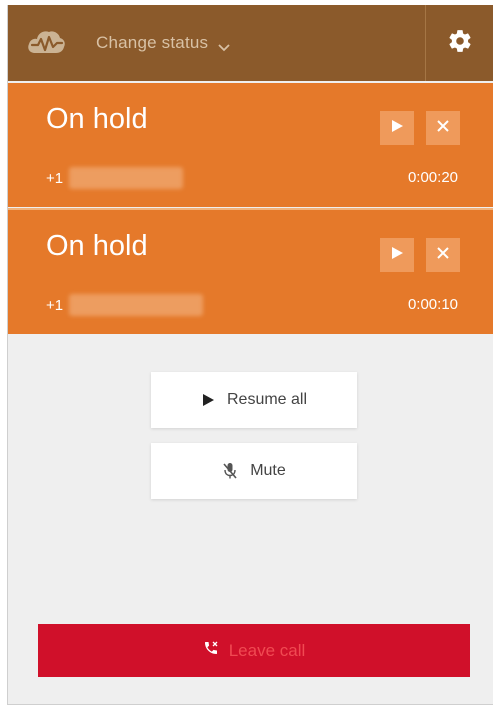  Describe the element at coordinates (267, 399) in the screenshot. I see `resume-all-label: Resume all` at that location.